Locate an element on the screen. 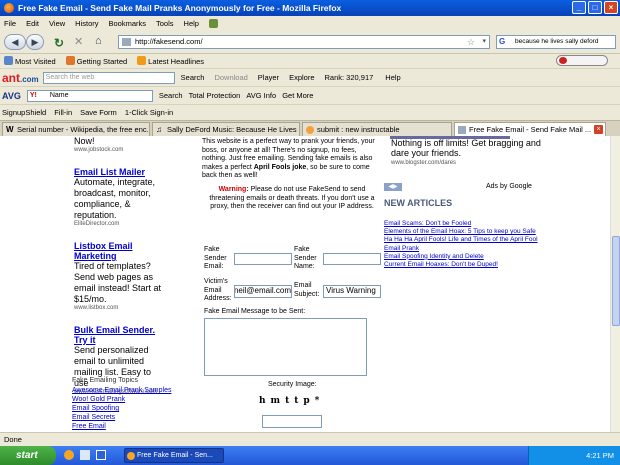 The height and width of the screenshot is (465, 620). ad-url: EliteDirector.com is located at coordinates (120, 224).